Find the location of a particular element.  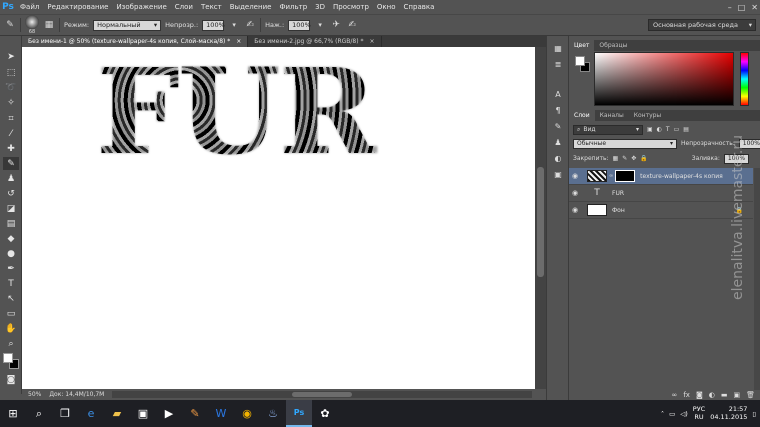

task-view-icon: ❐ is located at coordinates (65, 413).